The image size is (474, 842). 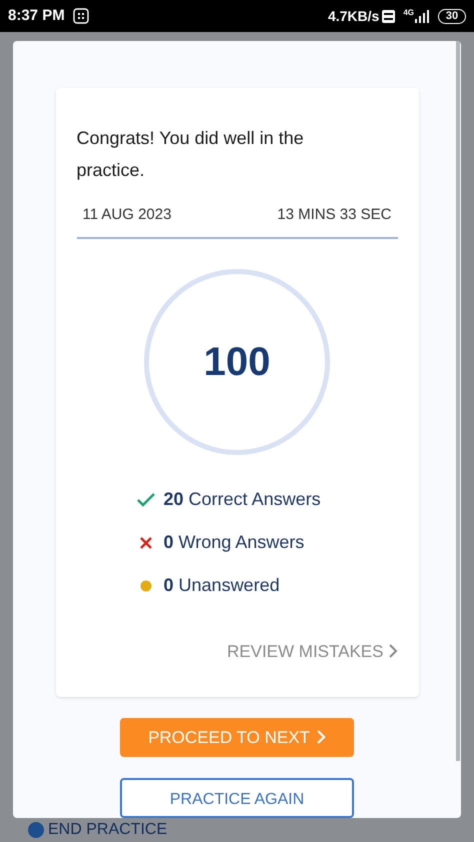 What do you see at coordinates (354, 16) in the screenshot?
I see `network-speed: 4.7KB/s` at bounding box center [354, 16].